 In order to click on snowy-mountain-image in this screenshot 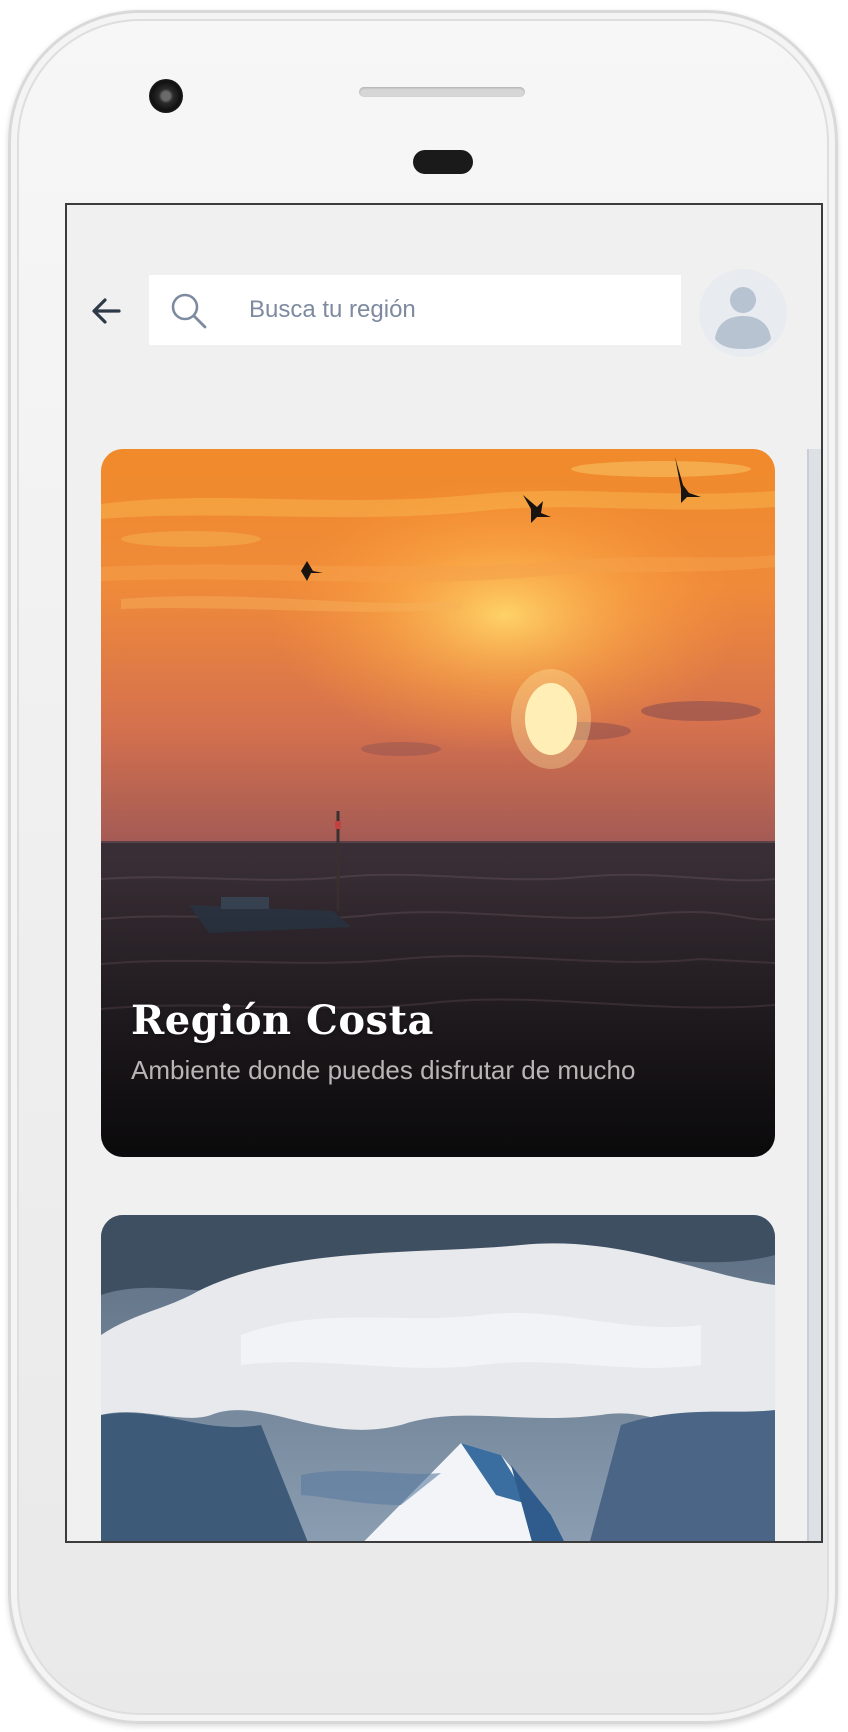, I will do `click(438, 1378)`.